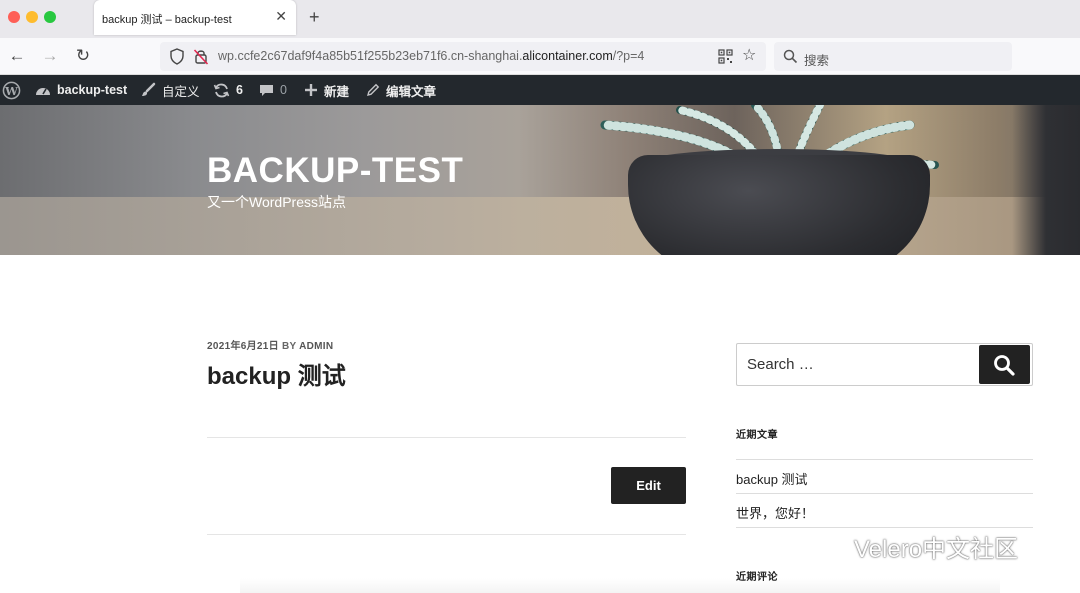 The width and height of the screenshot is (1080, 593). Describe the element at coordinates (540, 19) in the screenshot. I see `browser-tab-bar: backup 测试 – backup-test ✕ +` at that location.